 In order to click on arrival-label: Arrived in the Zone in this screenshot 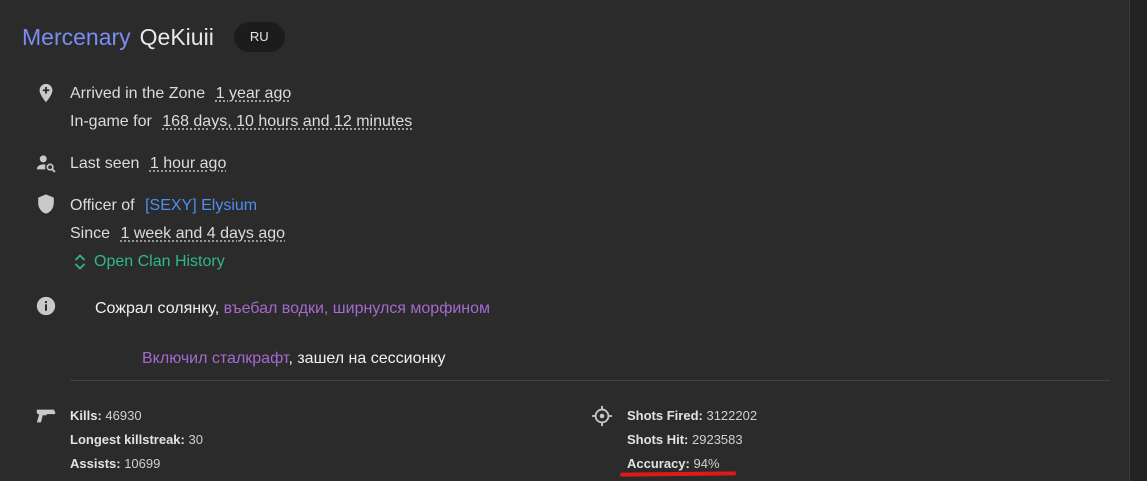, I will do `click(138, 93)`.